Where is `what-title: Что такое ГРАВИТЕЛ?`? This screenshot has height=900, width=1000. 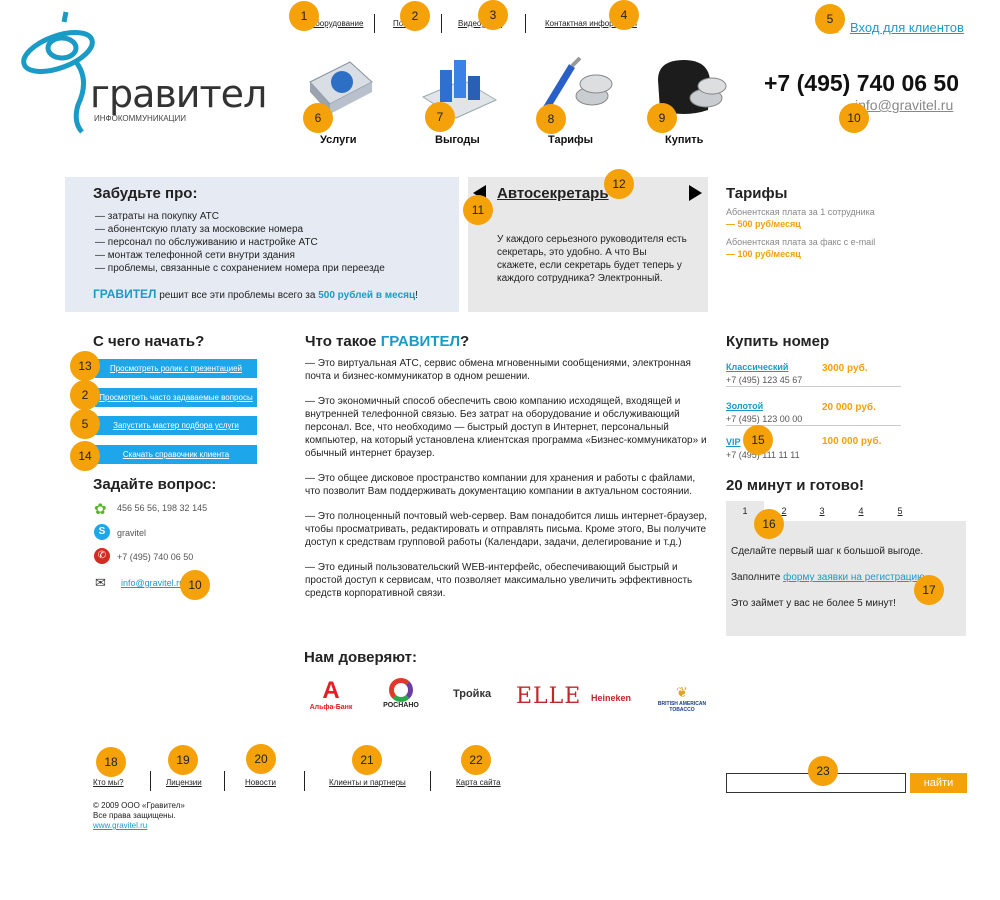 what-title: Что такое ГРАВИТЕЛ? is located at coordinates (387, 341).